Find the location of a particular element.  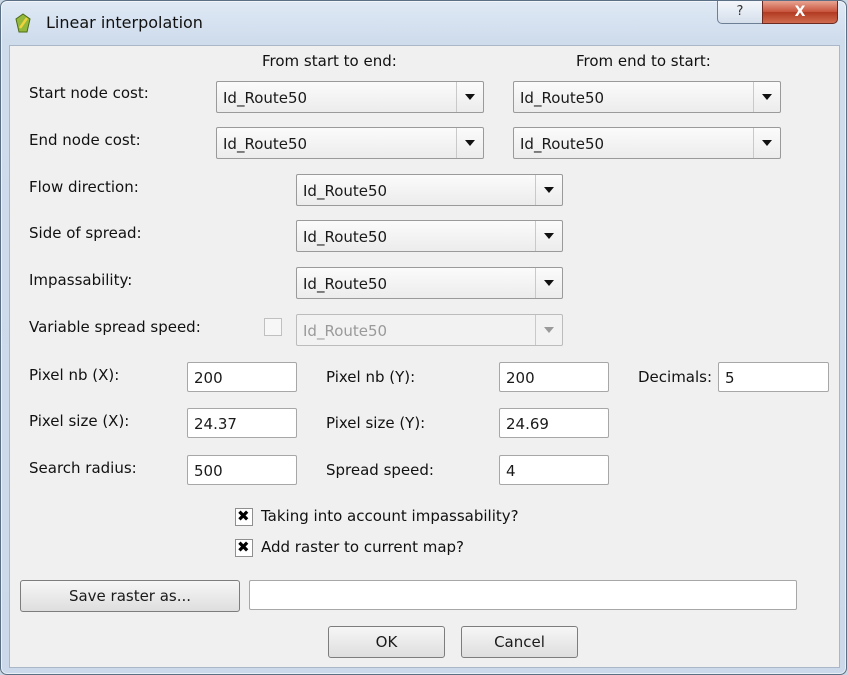

save-raster-path-input is located at coordinates (523, 595).